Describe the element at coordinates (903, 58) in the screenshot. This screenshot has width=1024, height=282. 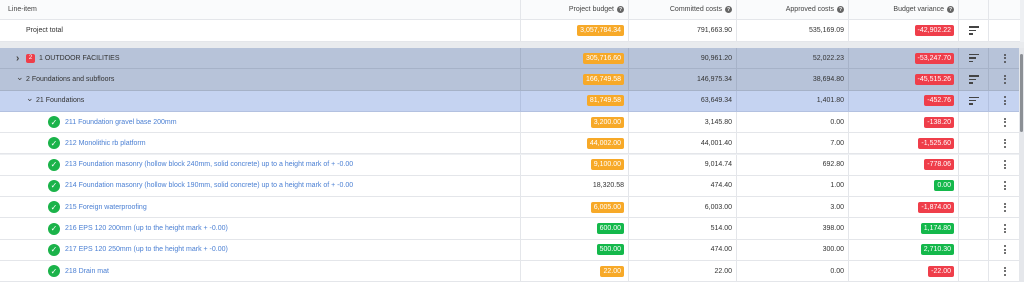
I see `variance-cell: -53,247.70` at that location.